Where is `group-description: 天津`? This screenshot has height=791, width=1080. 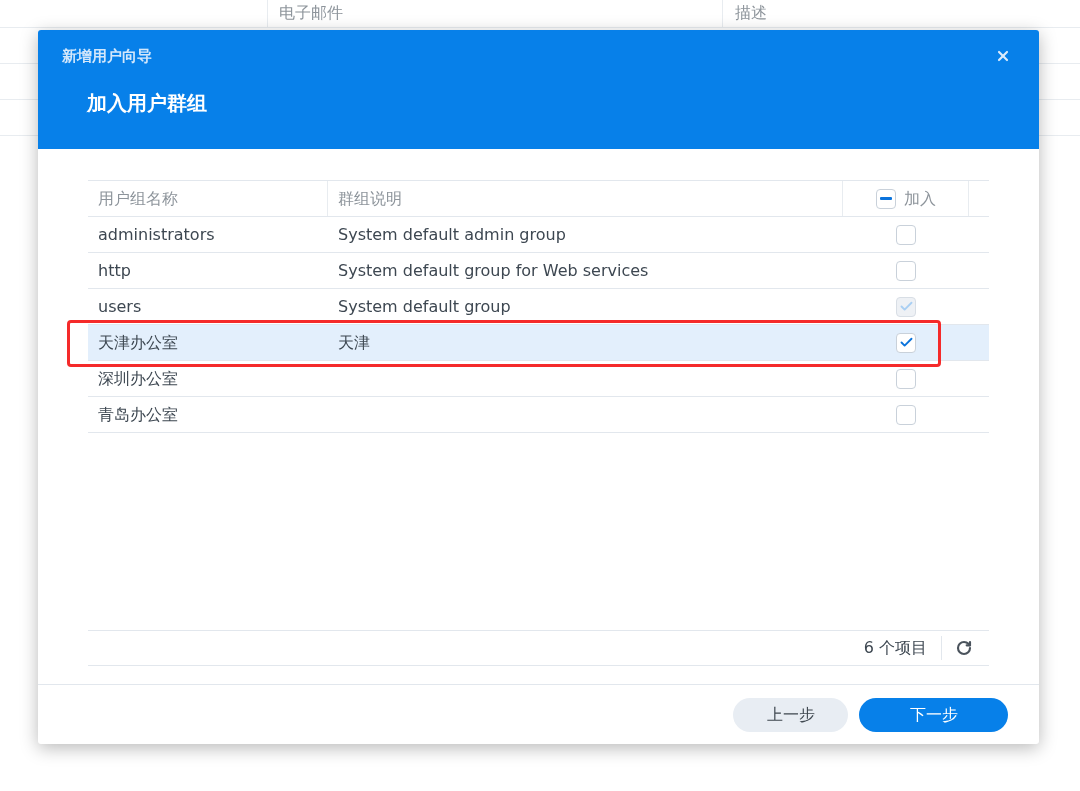
group-description: 天津 is located at coordinates (354, 342).